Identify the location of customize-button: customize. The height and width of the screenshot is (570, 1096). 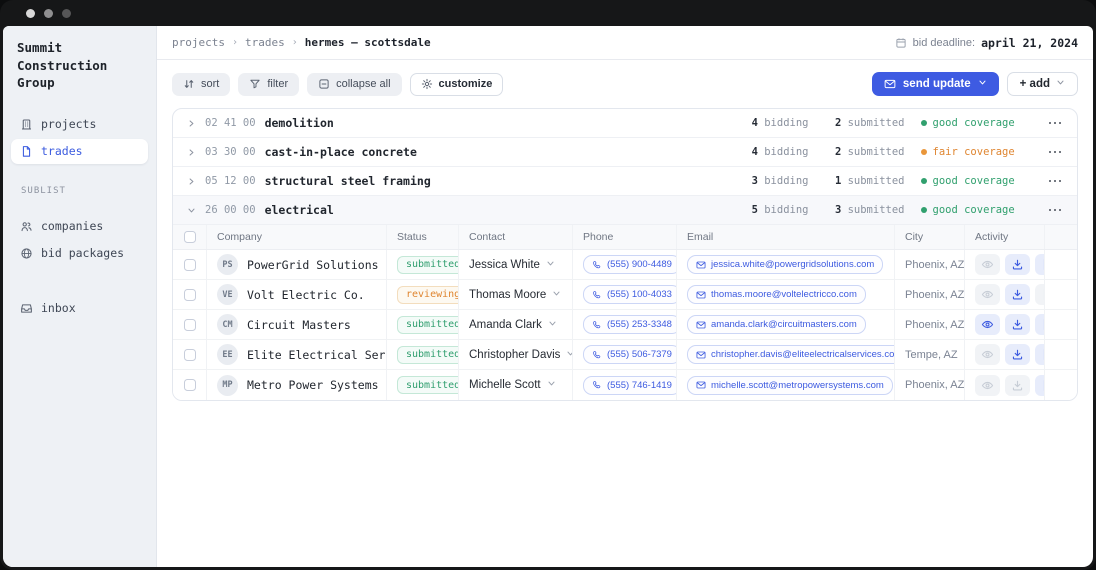
(456, 84).